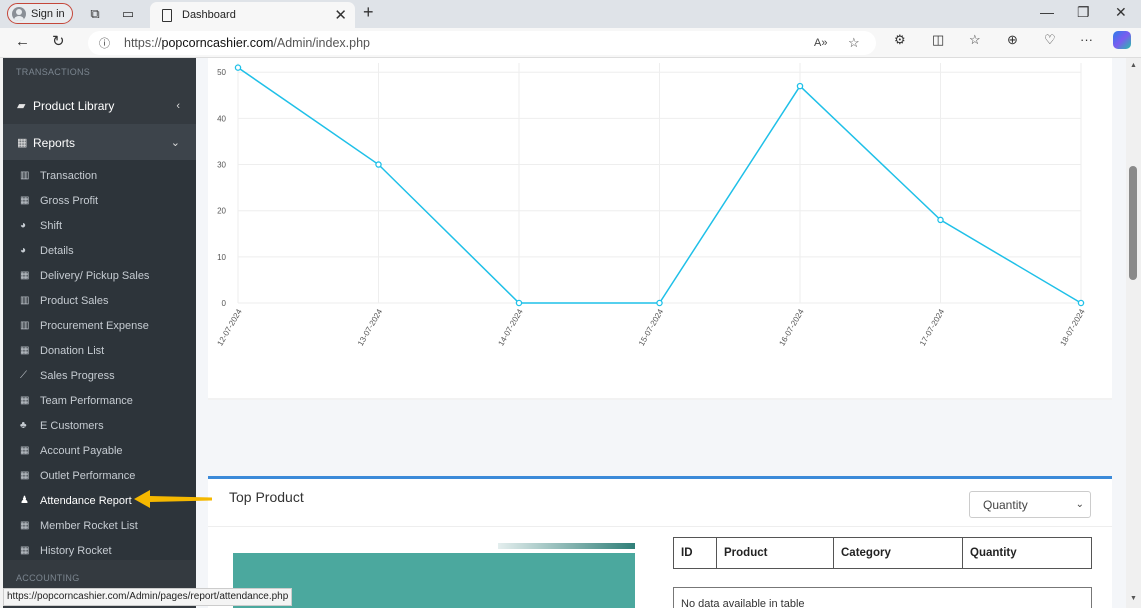 The image size is (1141, 608). Describe the element at coordinates (72, 425) in the screenshot. I see `sidebar-item-label: E Customers` at that location.